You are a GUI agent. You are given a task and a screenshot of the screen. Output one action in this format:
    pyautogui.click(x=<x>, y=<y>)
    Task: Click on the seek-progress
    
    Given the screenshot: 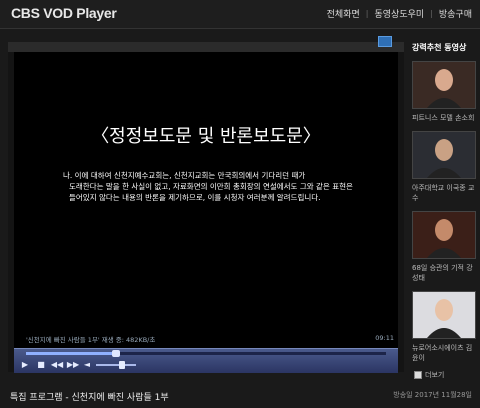 What is the action you would take?
    pyautogui.click(x=71, y=353)
    